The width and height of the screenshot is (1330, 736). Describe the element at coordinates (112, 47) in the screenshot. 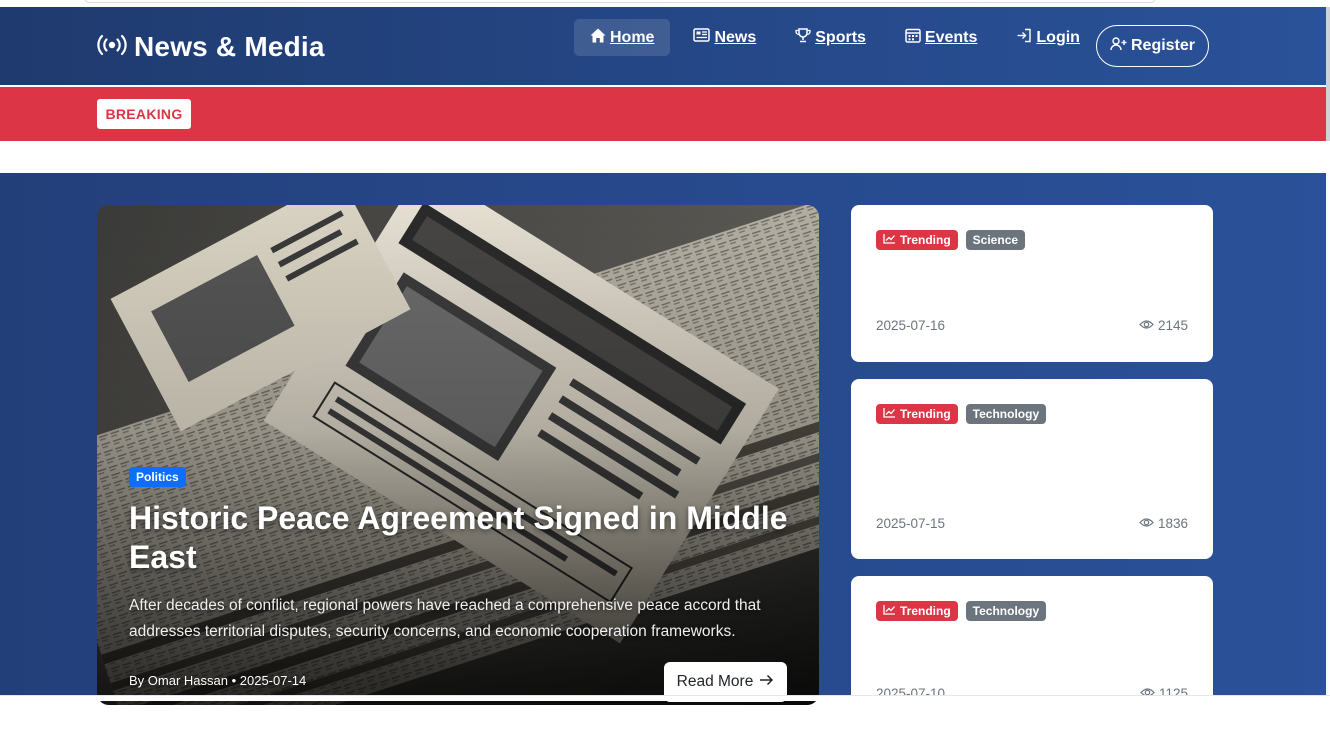

I see `broadcast-icon` at that location.